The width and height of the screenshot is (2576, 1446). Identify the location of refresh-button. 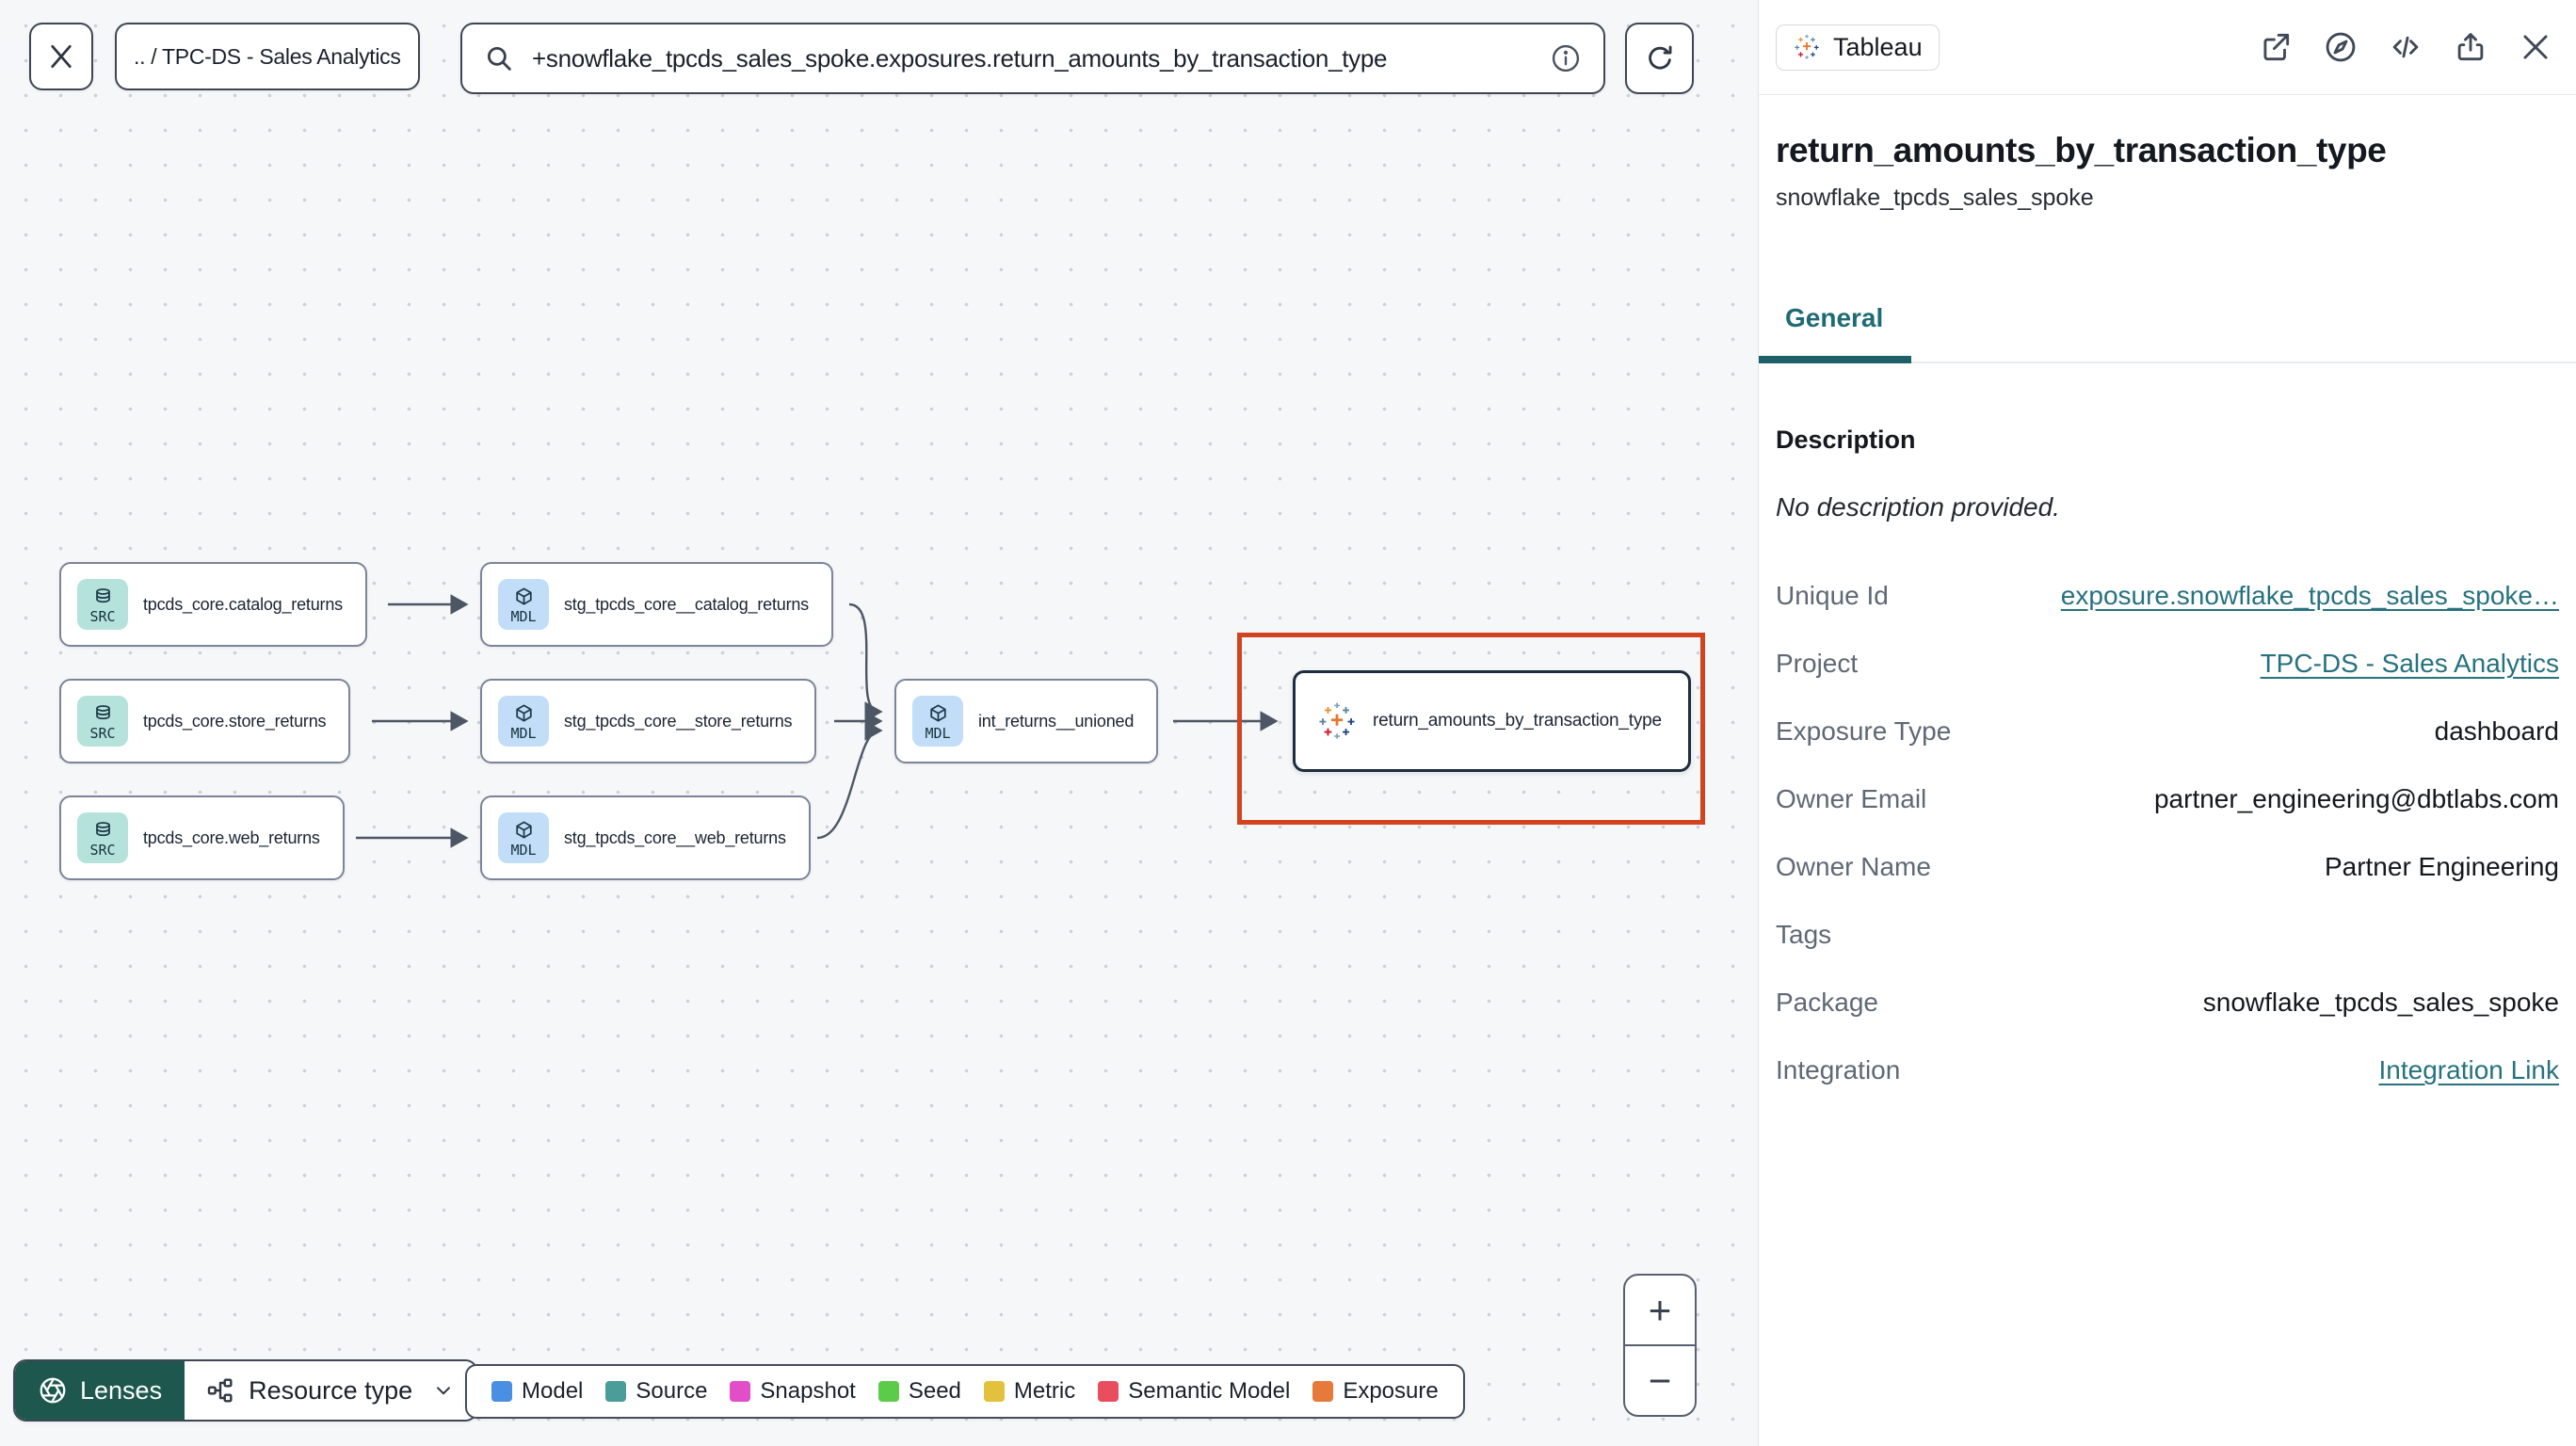
(1659, 58).